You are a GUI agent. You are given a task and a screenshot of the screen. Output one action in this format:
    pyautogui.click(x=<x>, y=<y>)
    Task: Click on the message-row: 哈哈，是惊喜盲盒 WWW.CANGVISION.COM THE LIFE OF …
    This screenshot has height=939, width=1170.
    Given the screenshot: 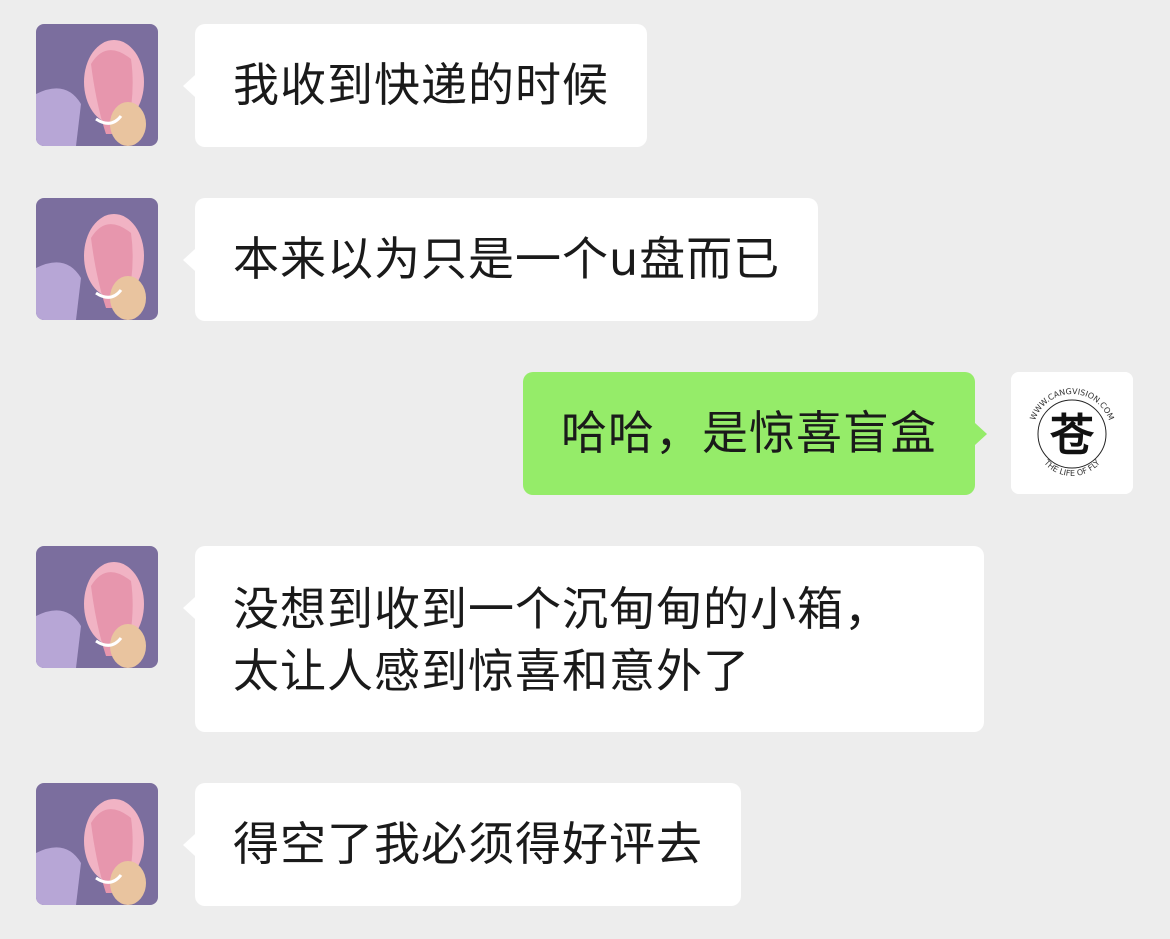 What is the action you would take?
    pyautogui.click(x=585, y=434)
    